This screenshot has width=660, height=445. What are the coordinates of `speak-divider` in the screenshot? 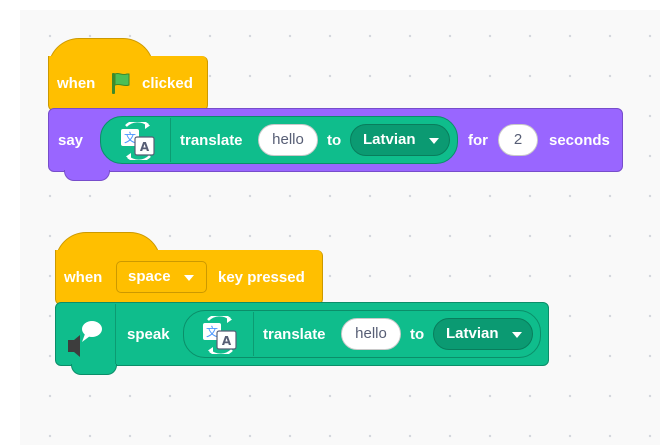 It's located at (115, 334).